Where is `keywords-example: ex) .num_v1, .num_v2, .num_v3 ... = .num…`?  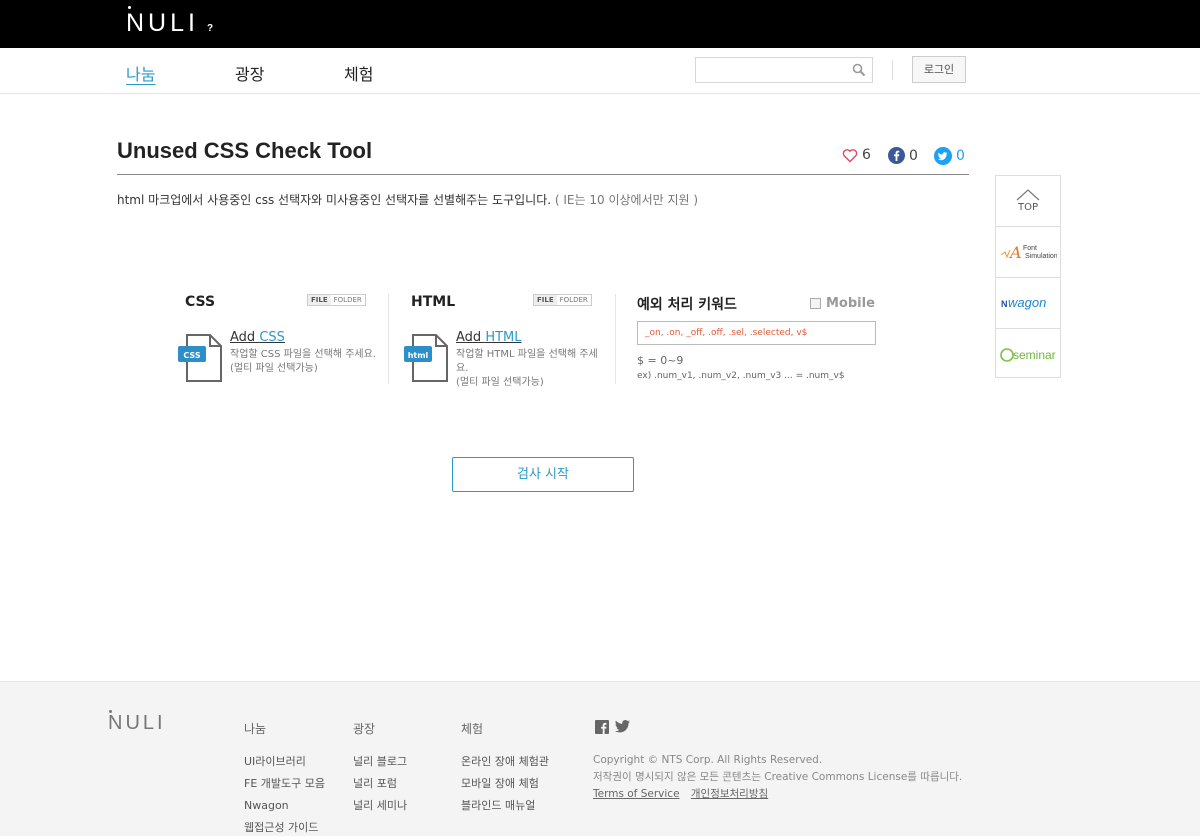
keywords-example: ex) .num_v1, .num_v2, .num_v3 ... = .num… is located at coordinates (741, 376).